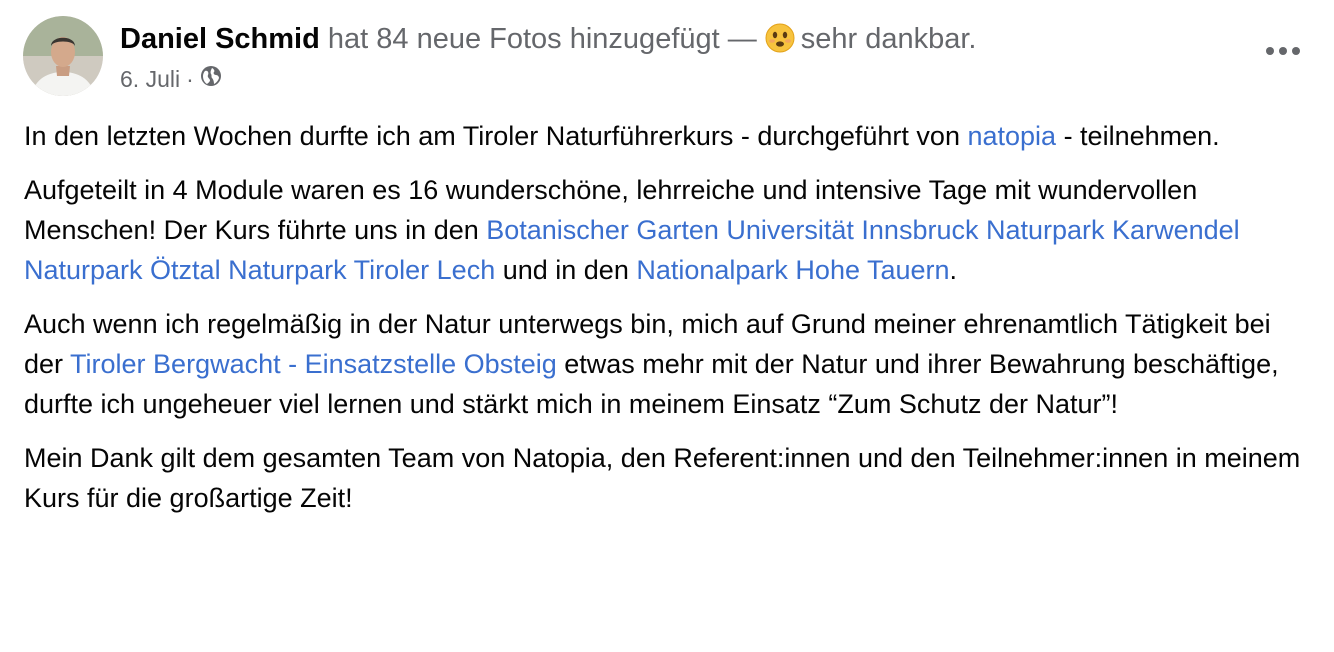 This screenshot has height=652, width=1334. What do you see at coordinates (889, 39) in the screenshot?
I see `feeling-text: sehr dankbar.` at bounding box center [889, 39].